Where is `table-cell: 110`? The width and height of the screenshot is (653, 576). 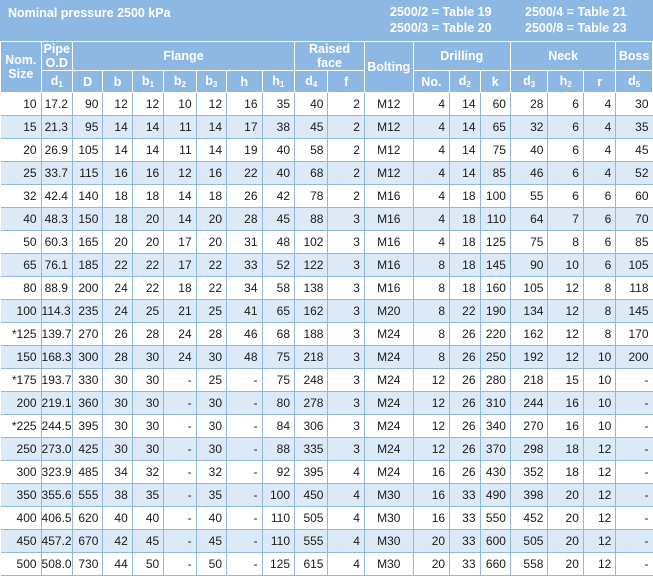 table-cell: 110 is located at coordinates (279, 518).